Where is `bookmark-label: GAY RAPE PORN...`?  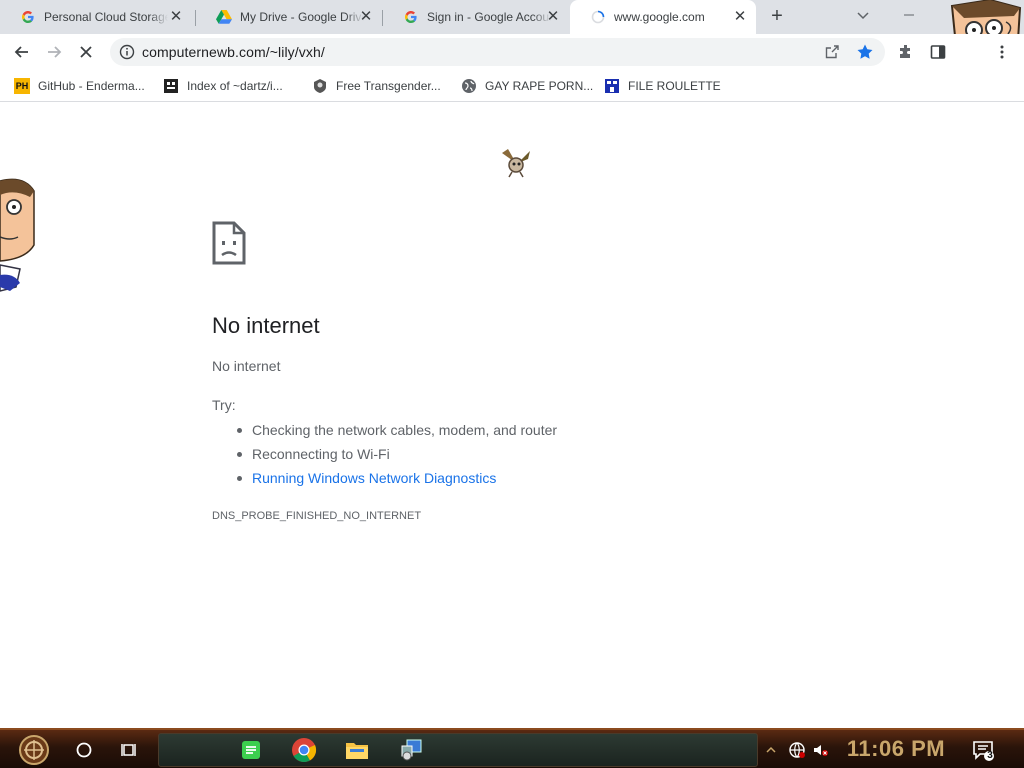
bookmark-label: GAY RAPE PORN... is located at coordinates (539, 86).